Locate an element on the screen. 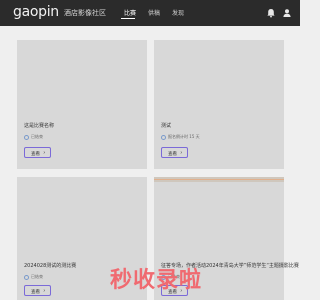 This screenshot has height=300, width=320. nav-discover: 发现 is located at coordinates (178, 12).